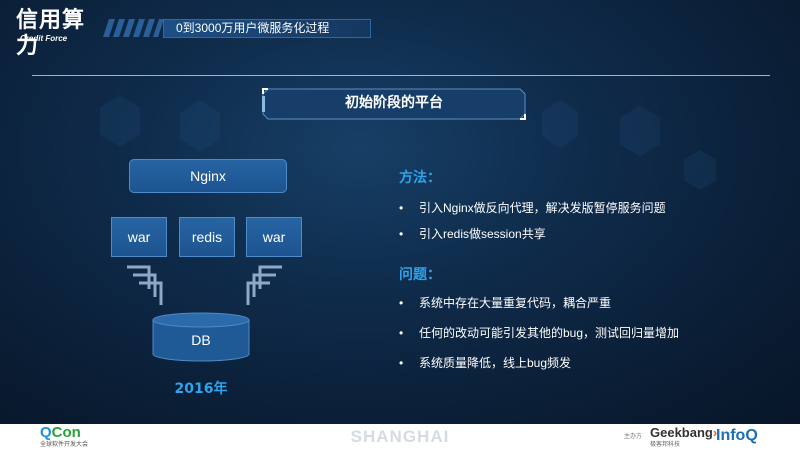 This screenshot has height=450, width=800. I want to click on logo-main-text: 信用算力, so click(51, 33).